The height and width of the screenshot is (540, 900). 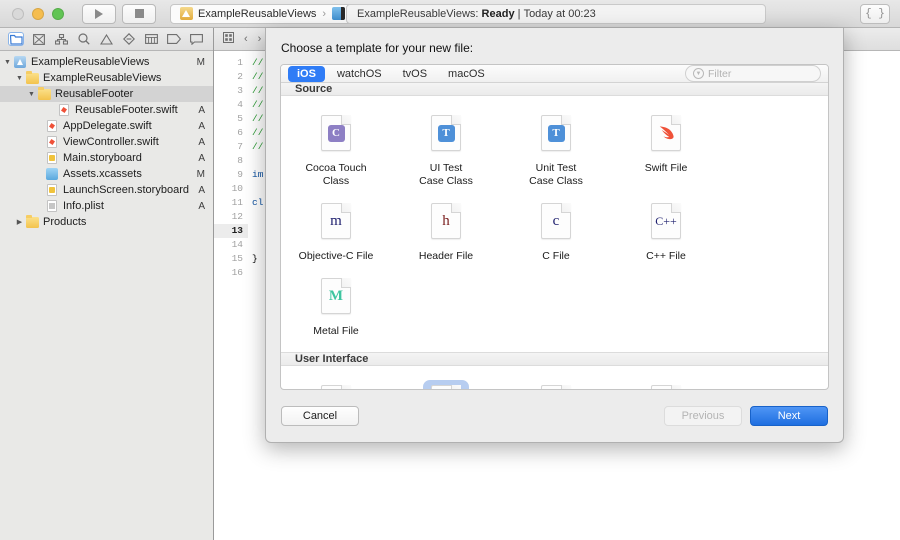 I want to click on stop-button, so click(x=139, y=13).